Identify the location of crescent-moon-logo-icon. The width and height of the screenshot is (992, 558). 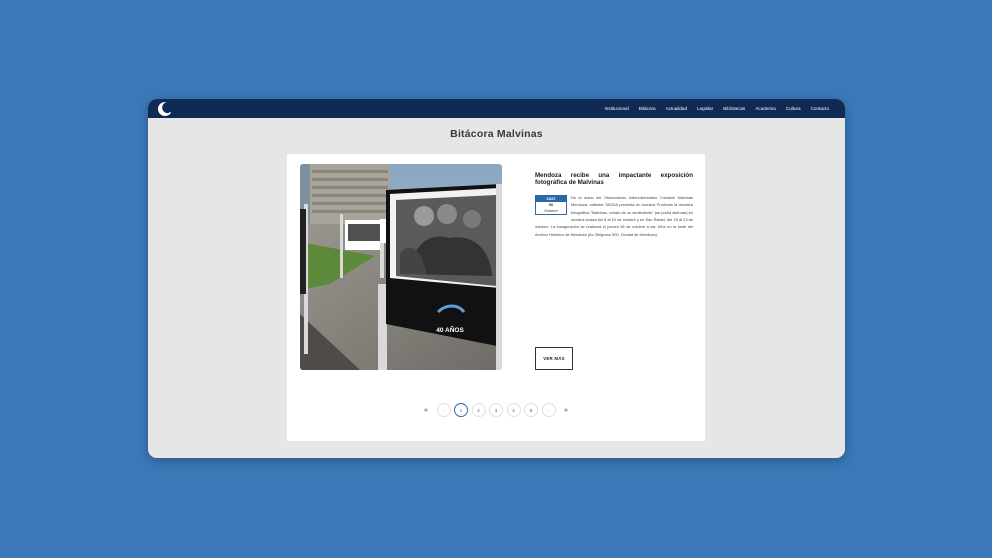
(165, 109).